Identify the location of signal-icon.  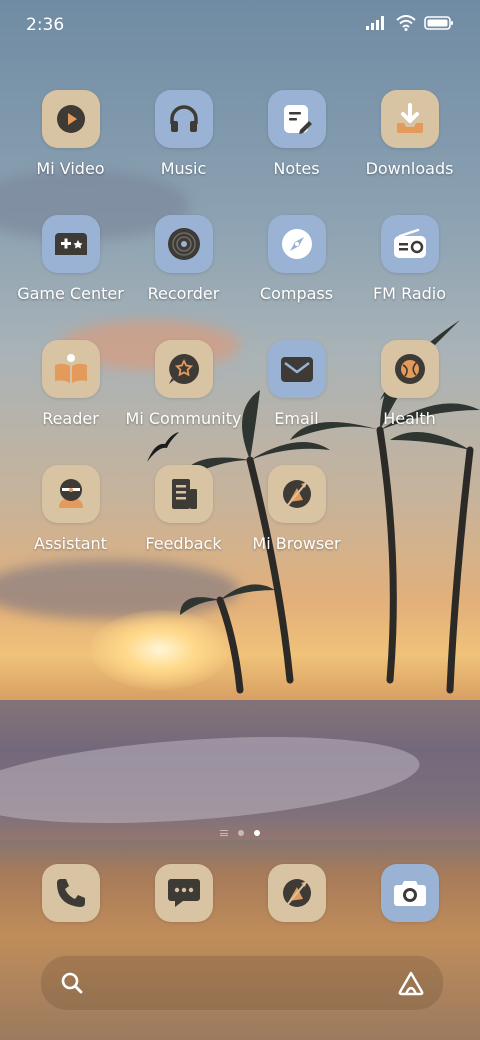
(375, 23).